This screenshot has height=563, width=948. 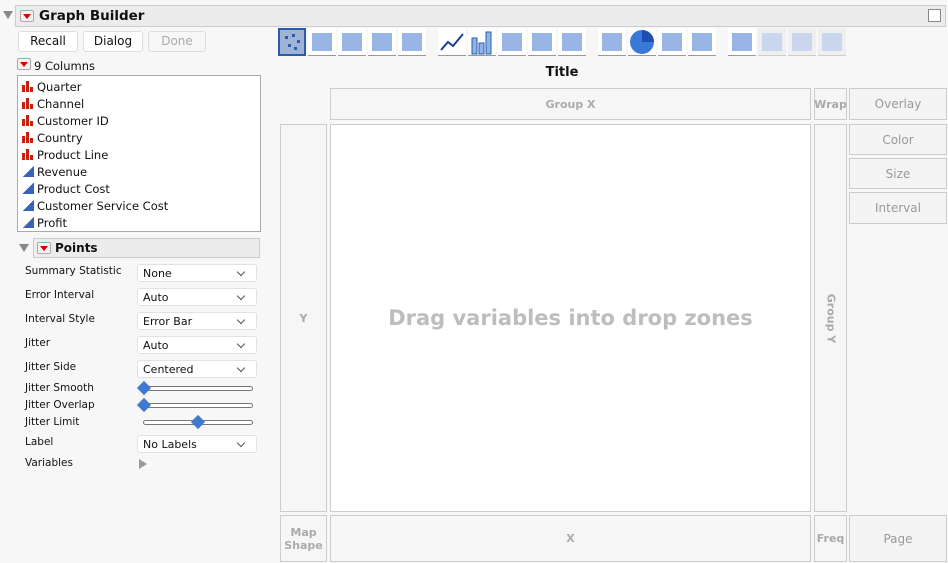 What do you see at coordinates (570, 538) in the screenshot?
I see `x-zone: X` at bounding box center [570, 538].